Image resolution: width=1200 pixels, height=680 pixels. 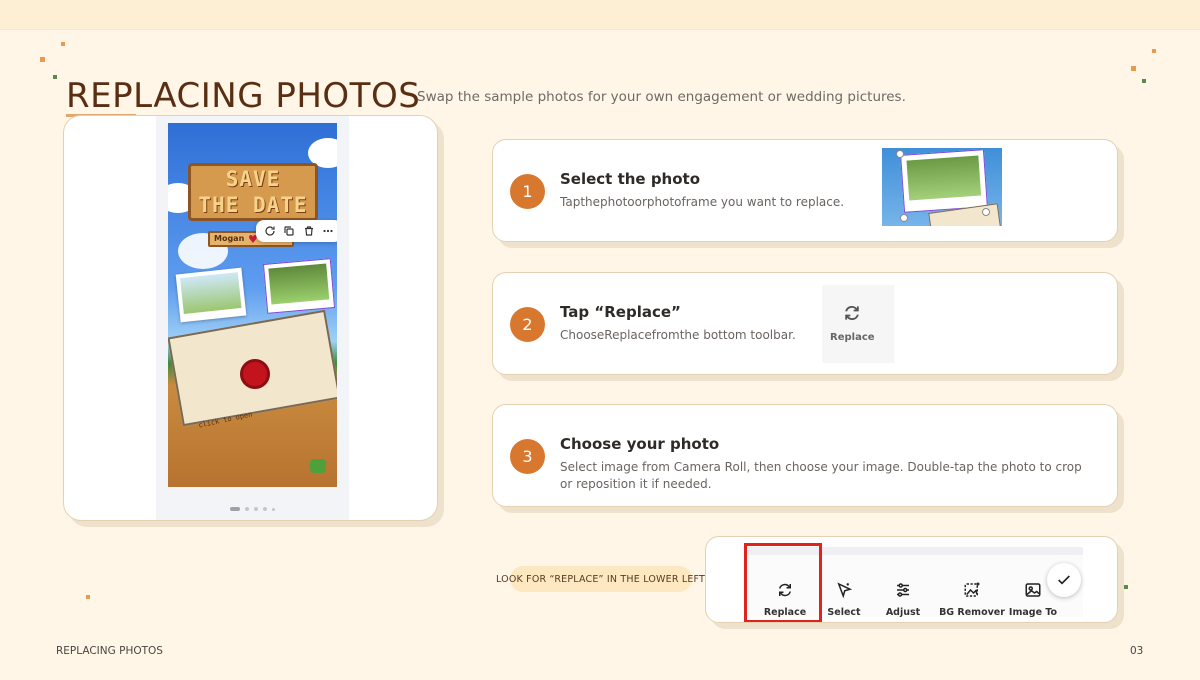 What do you see at coordinates (527, 191) in the screenshot?
I see `step-number: 1` at bounding box center [527, 191].